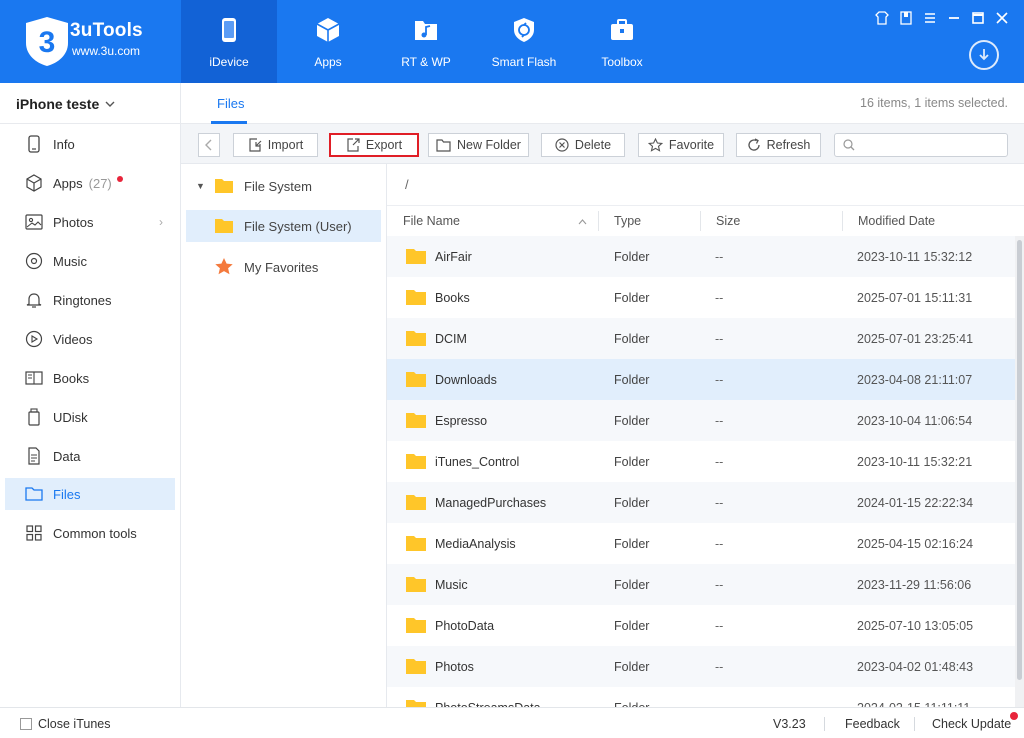  I want to click on table-row: MediaAnalysis Folder -- 2025-04-15 02:16:24, so click(701, 543).